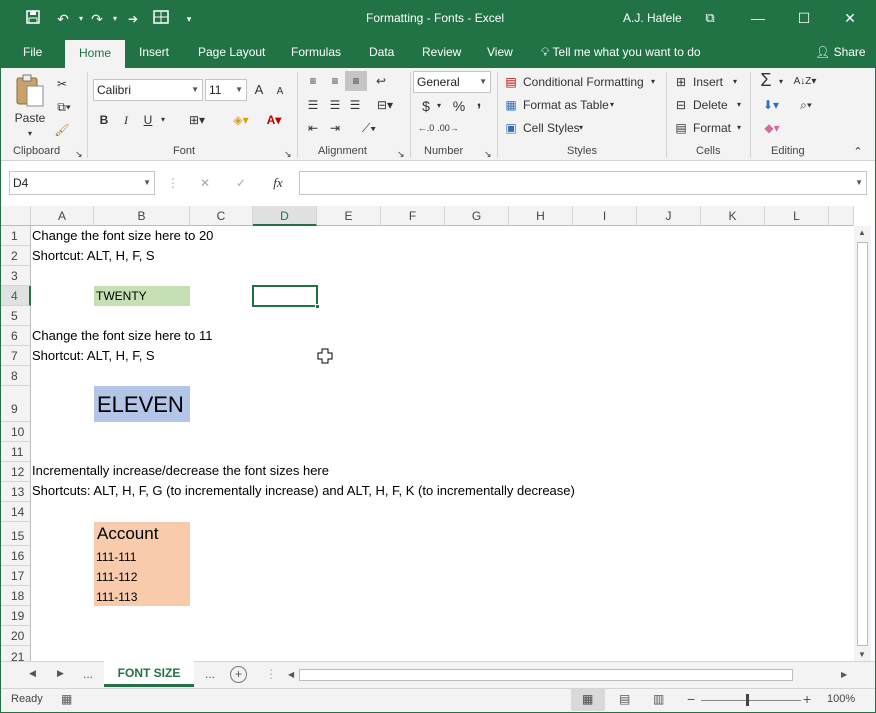 Image resolution: width=876 pixels, height=713 pixels. I want to click on cell-b16: 111-111, so click(116, 557).